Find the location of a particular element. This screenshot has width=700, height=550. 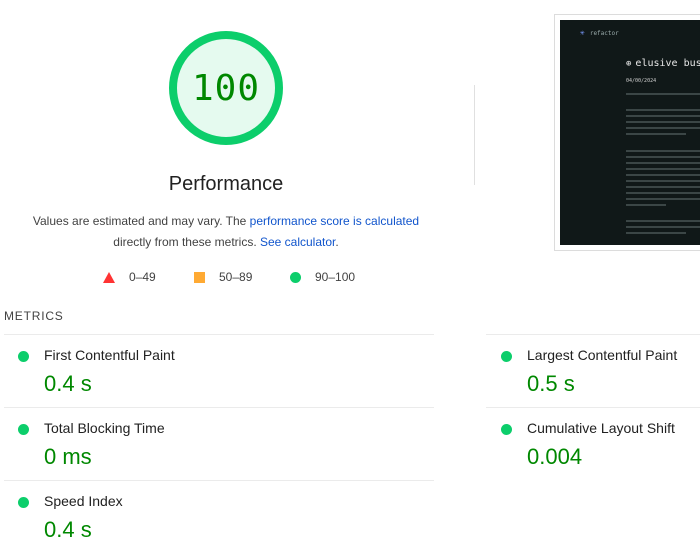

metric-name: Largest Contentful Paint is located at coordinates (602, 355).